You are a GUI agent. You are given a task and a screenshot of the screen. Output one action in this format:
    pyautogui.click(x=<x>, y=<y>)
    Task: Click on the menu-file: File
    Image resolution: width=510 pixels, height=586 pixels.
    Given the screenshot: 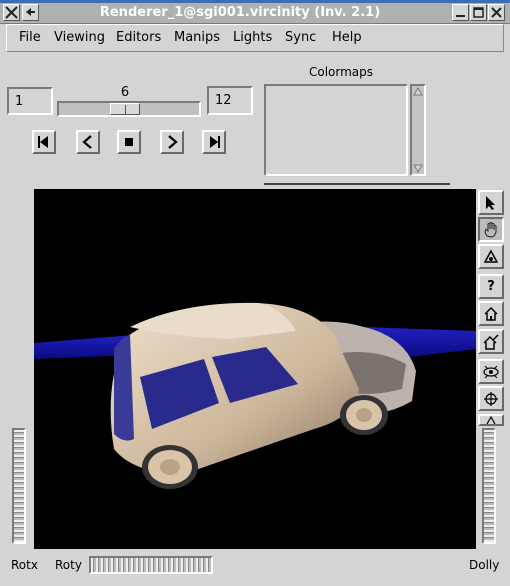 What is the action you would take?
    pyautogui.click(x=30, y=38)
    